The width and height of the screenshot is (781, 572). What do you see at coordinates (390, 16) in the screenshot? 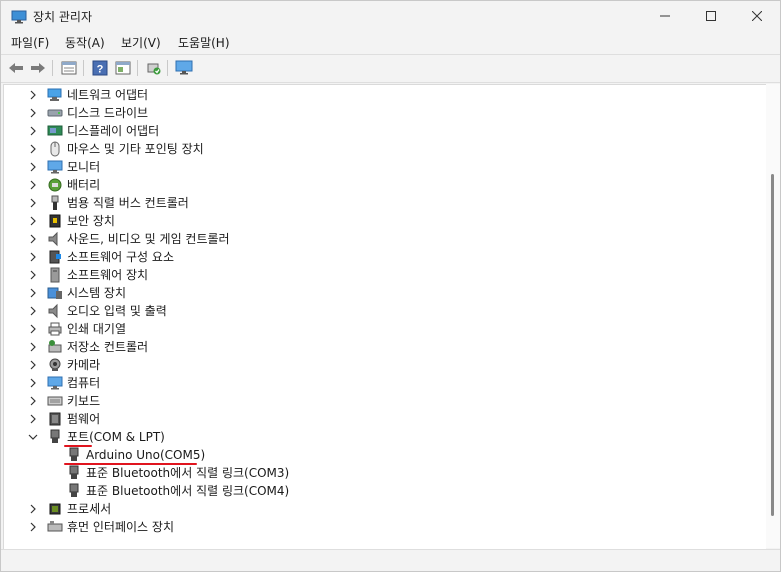
I see `title-bar: 장치 관리자` at bounding box center [390, 16].